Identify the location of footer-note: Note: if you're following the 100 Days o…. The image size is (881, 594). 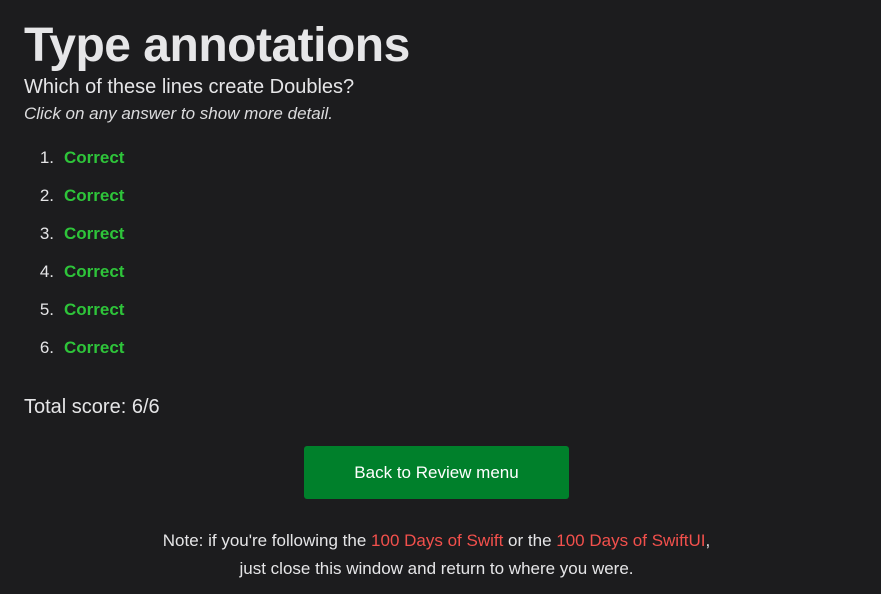
(436, 555).